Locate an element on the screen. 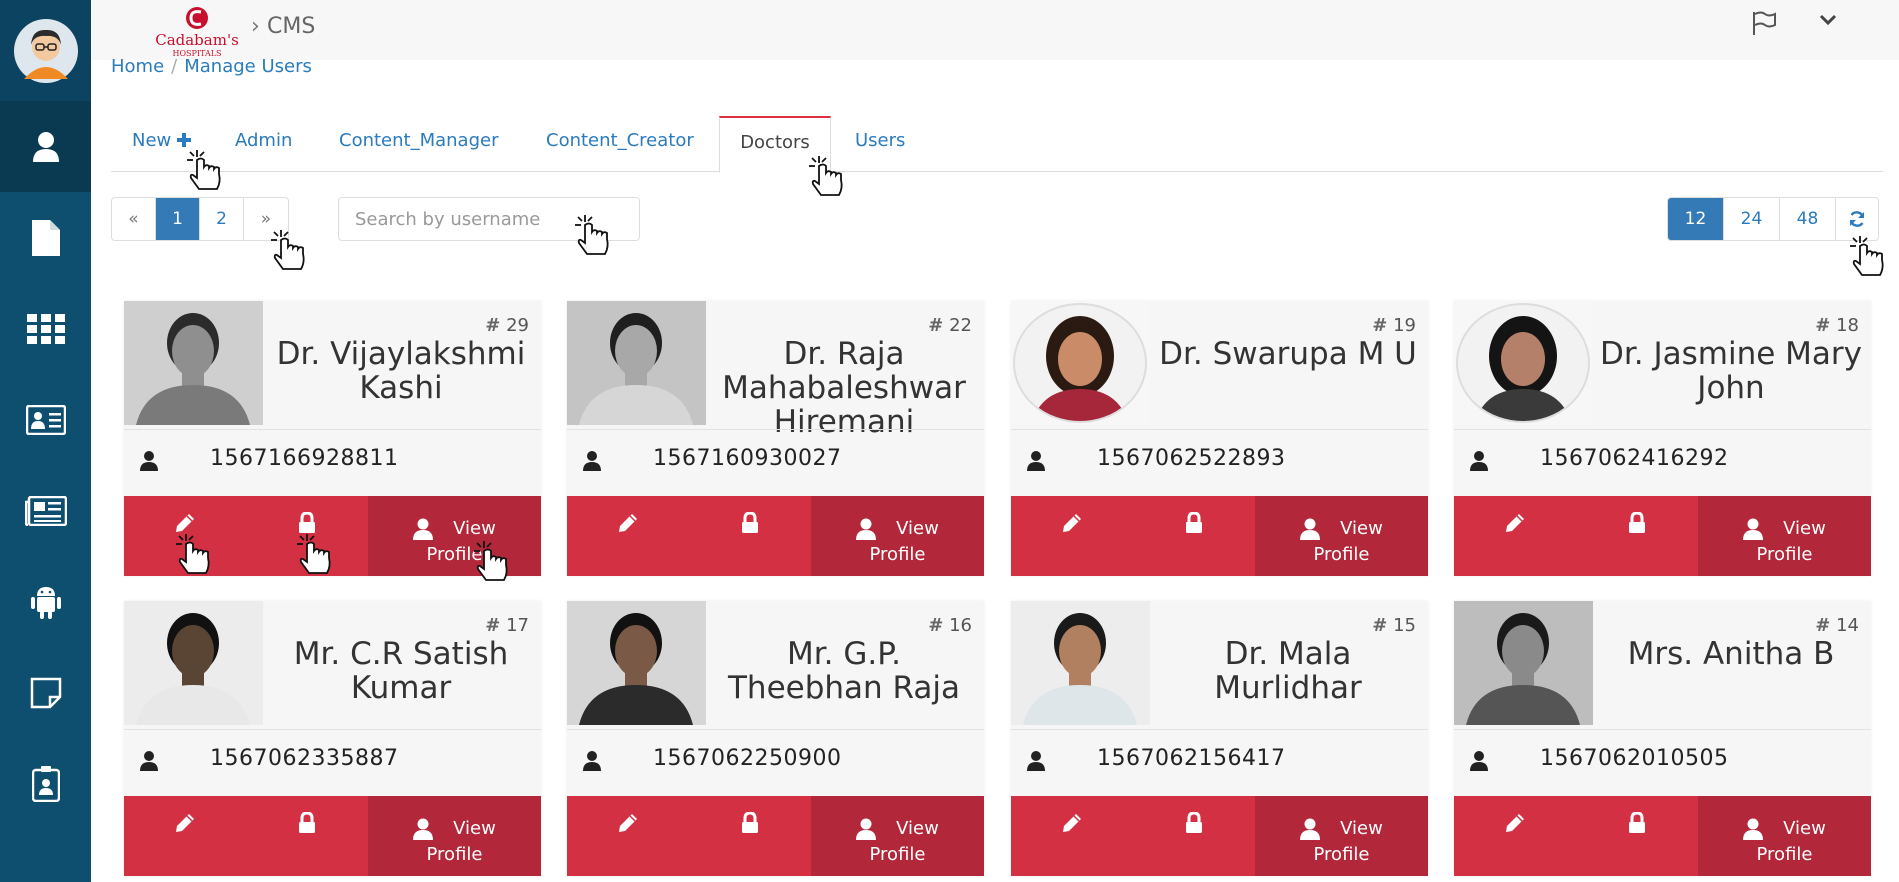 This screenshot has height=882, width=1899. breadcrumb-current-link: Manage Users is located at coordinates (248, 66).